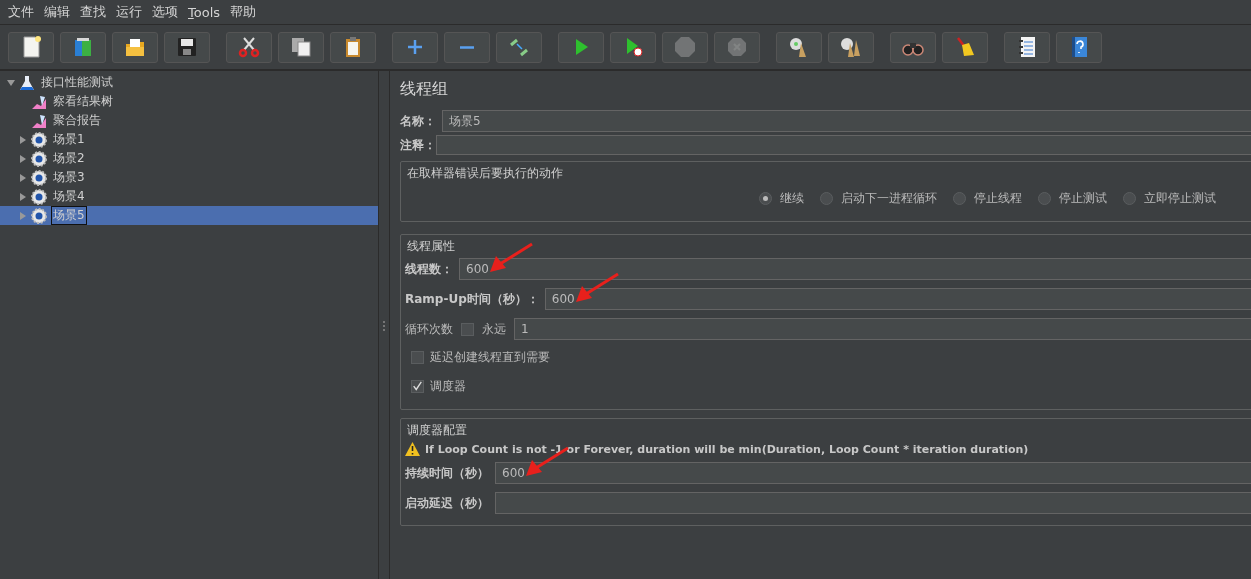 This screenshot has height=579, width=1251. I want to click on tree-item: 场景1, so click(189, 139).